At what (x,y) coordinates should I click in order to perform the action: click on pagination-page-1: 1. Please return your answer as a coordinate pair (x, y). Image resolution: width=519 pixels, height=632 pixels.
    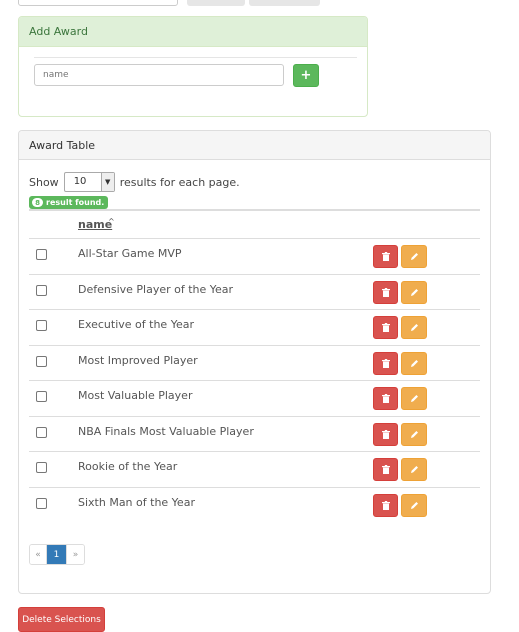
    Looking at the image, I should click on (56, 554).